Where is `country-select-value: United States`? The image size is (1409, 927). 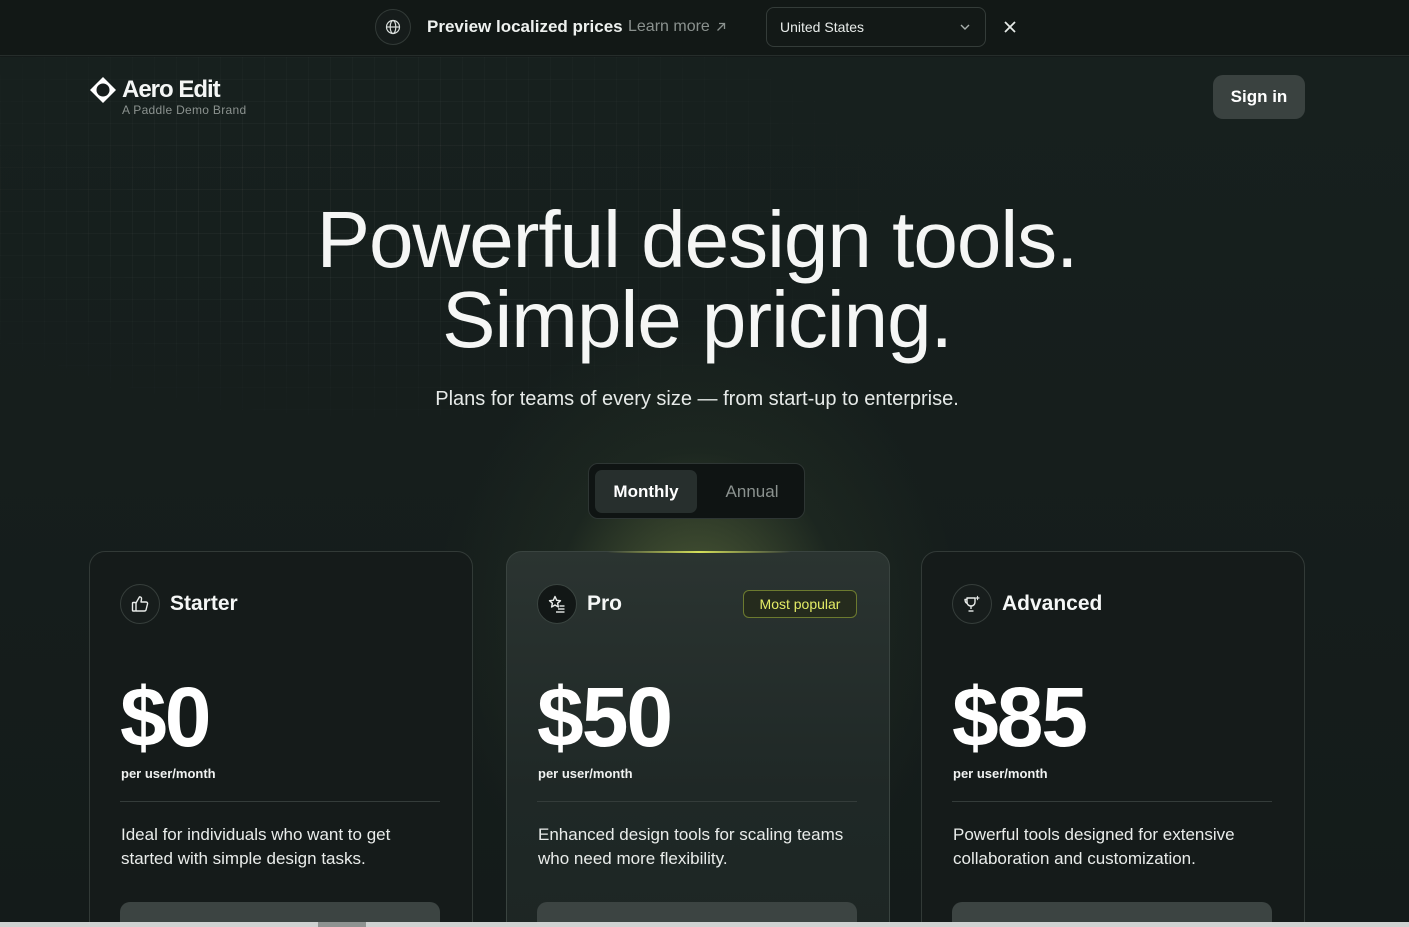
country-select-value: United States is located at coordinates (822, 27).